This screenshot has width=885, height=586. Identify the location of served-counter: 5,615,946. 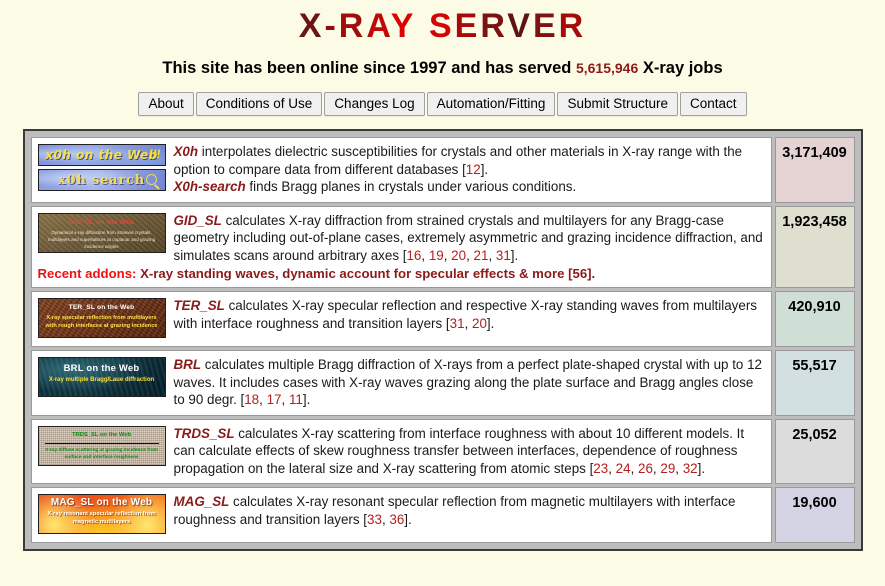
(607, 68).